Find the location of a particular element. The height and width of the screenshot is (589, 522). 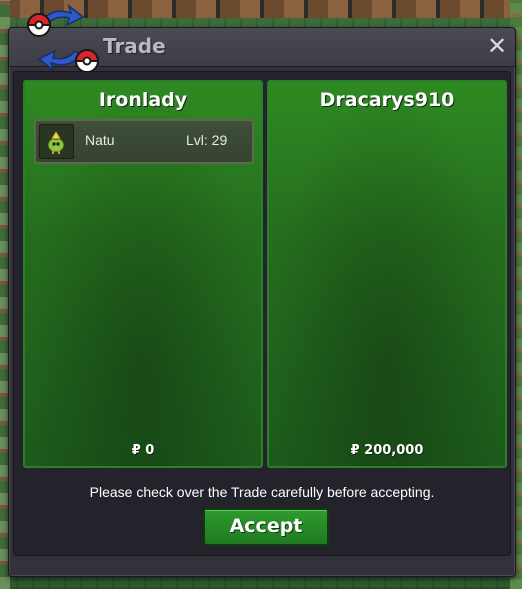

money-offer-right: ₽ 200,000 is located at coordinates (387, 450).